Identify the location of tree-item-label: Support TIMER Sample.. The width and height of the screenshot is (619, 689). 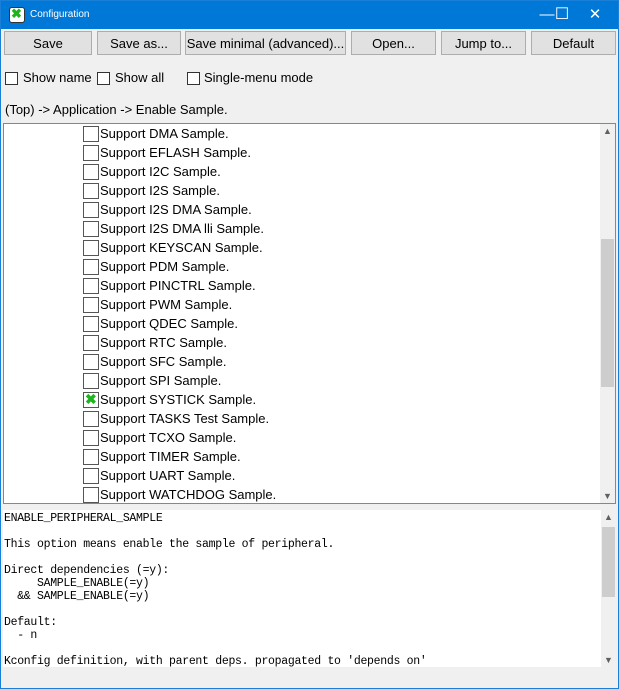
(170, 456).